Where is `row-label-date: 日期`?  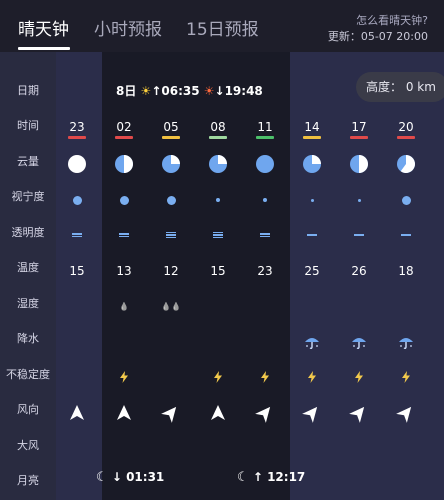
row-label-date: 日期 is located at coordinates (28, 90).